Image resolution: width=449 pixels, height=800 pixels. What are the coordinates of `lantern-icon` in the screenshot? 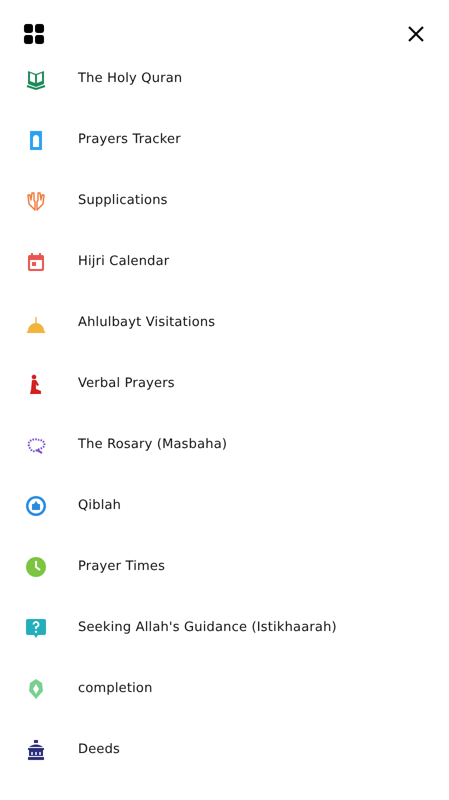 It's located at (36, 749).